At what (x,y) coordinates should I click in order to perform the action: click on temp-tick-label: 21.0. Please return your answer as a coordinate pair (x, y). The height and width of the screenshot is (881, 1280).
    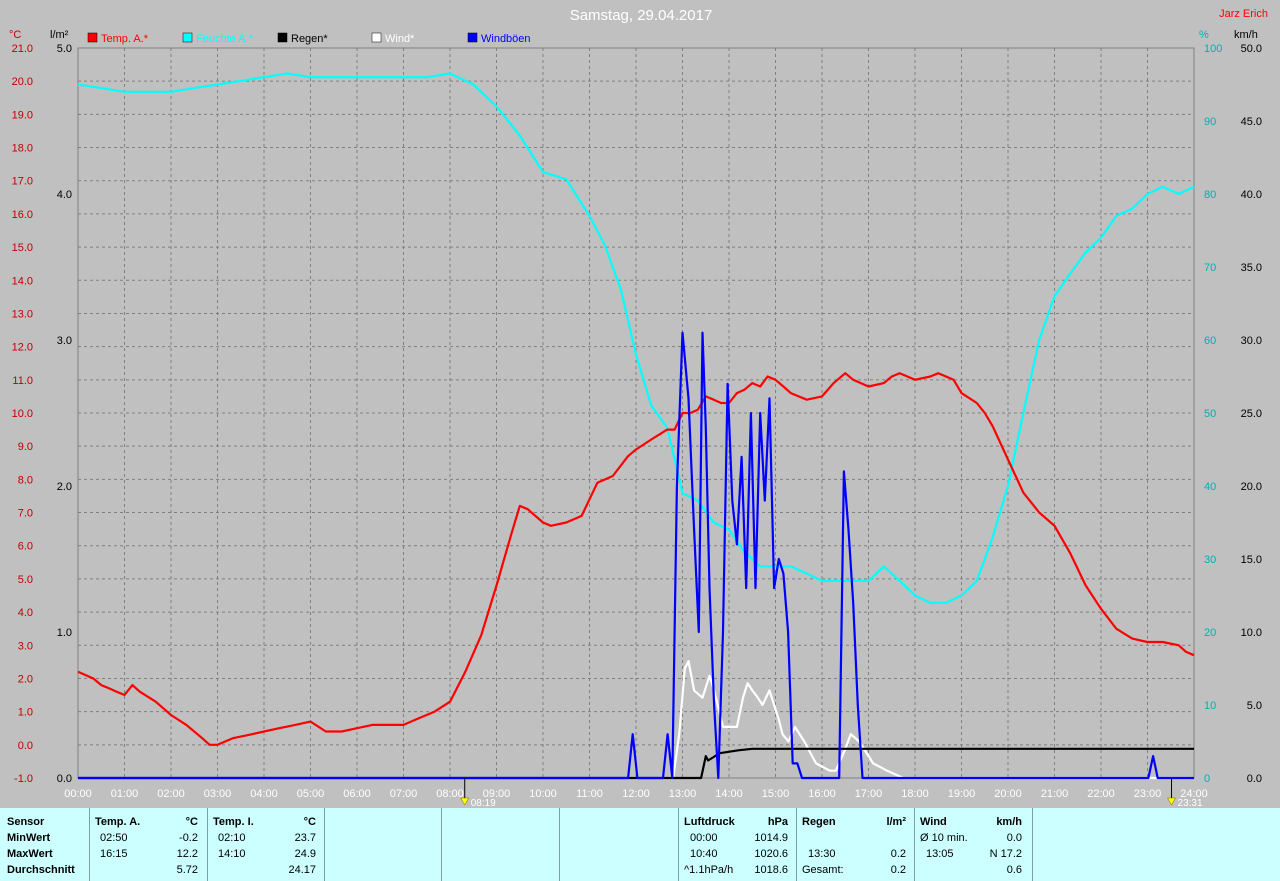
    Looking at the image, I should click on (22, 49).